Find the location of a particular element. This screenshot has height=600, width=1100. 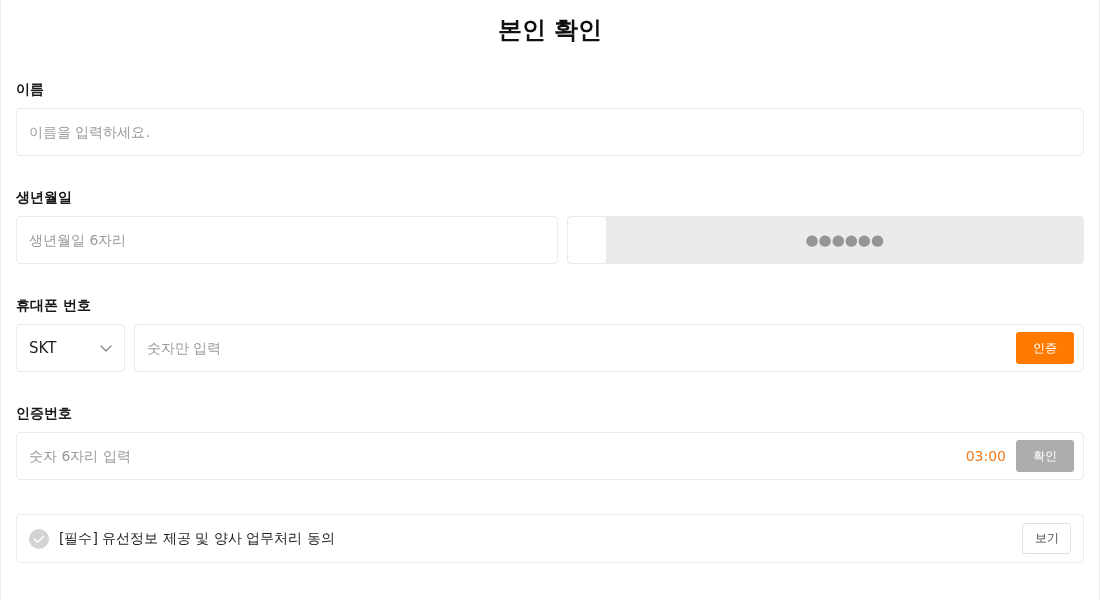

view-button: 보기 is located at coordinates (1046, 538).